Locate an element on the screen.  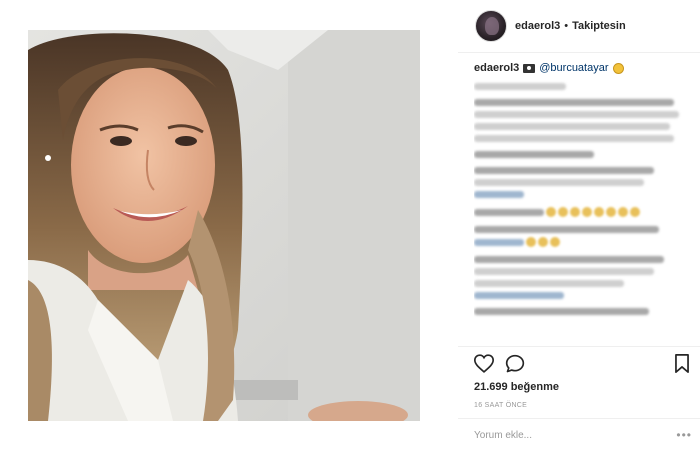
avatar is located at coordinates (491, 26).